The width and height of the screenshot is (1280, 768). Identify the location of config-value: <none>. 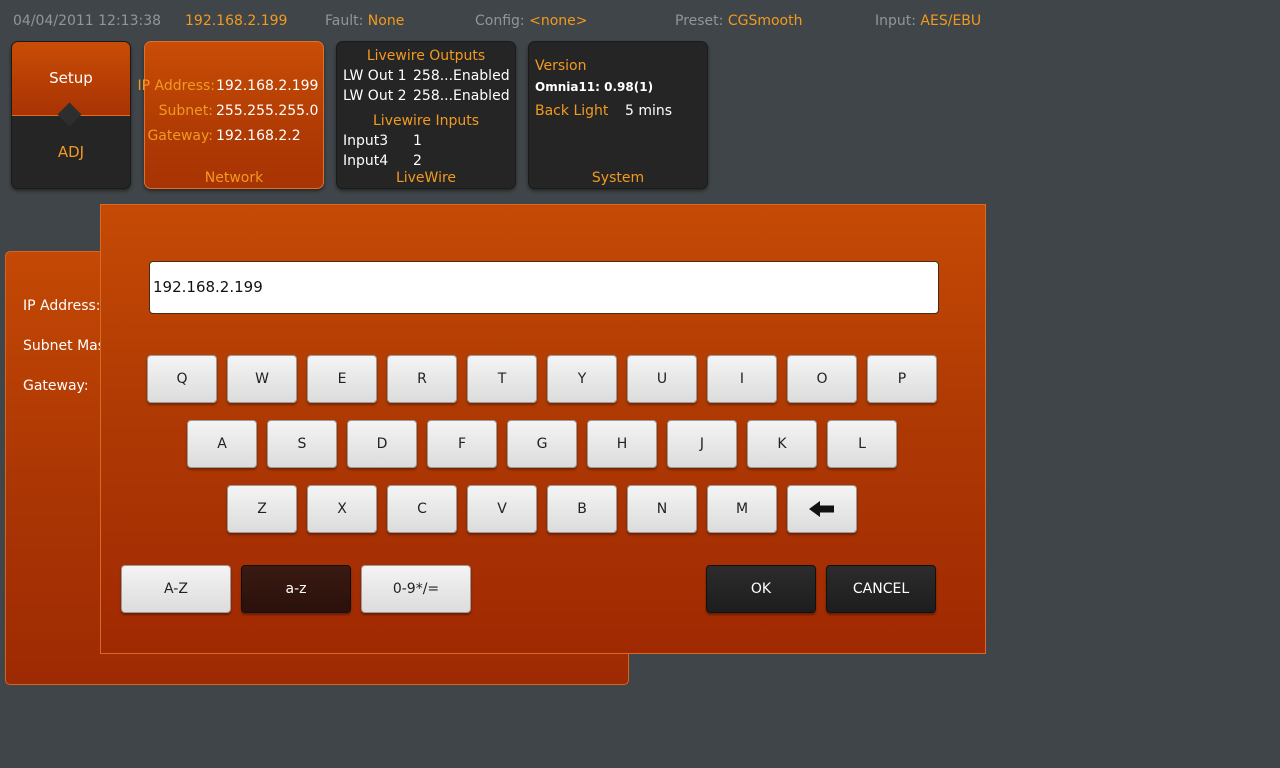
(558, 21).